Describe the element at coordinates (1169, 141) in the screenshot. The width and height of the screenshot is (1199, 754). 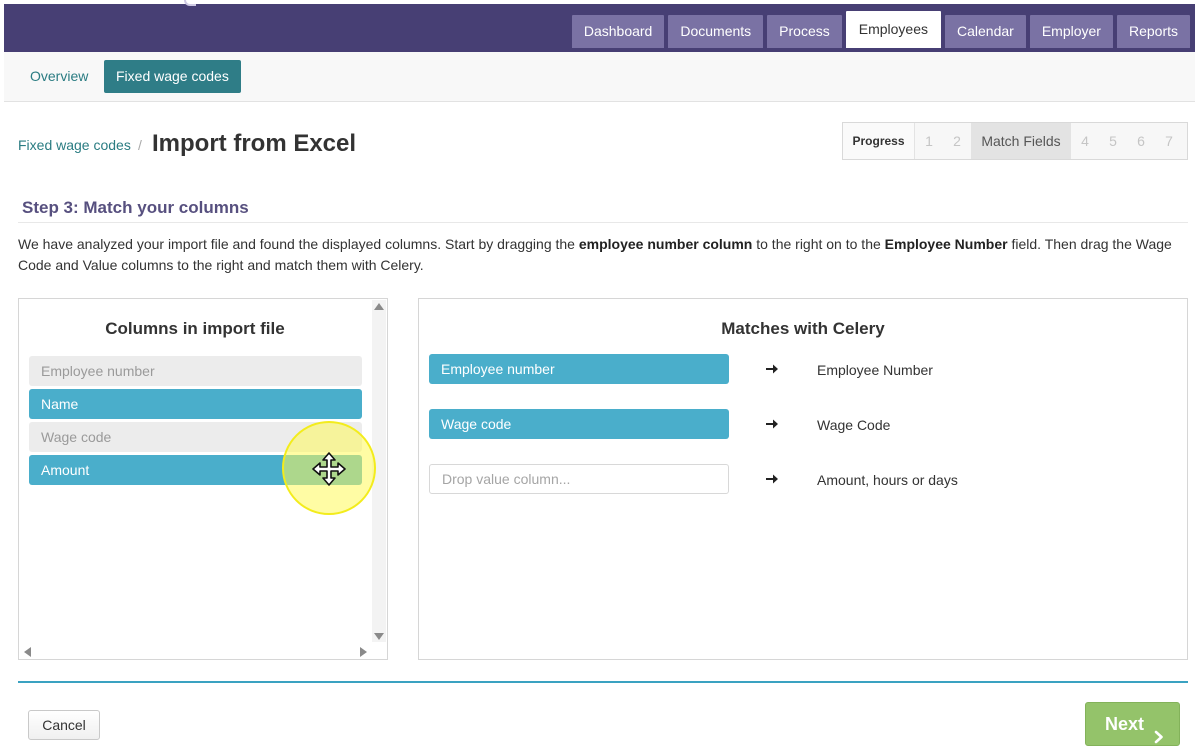
I see `progress-step-7: 7` at that location.